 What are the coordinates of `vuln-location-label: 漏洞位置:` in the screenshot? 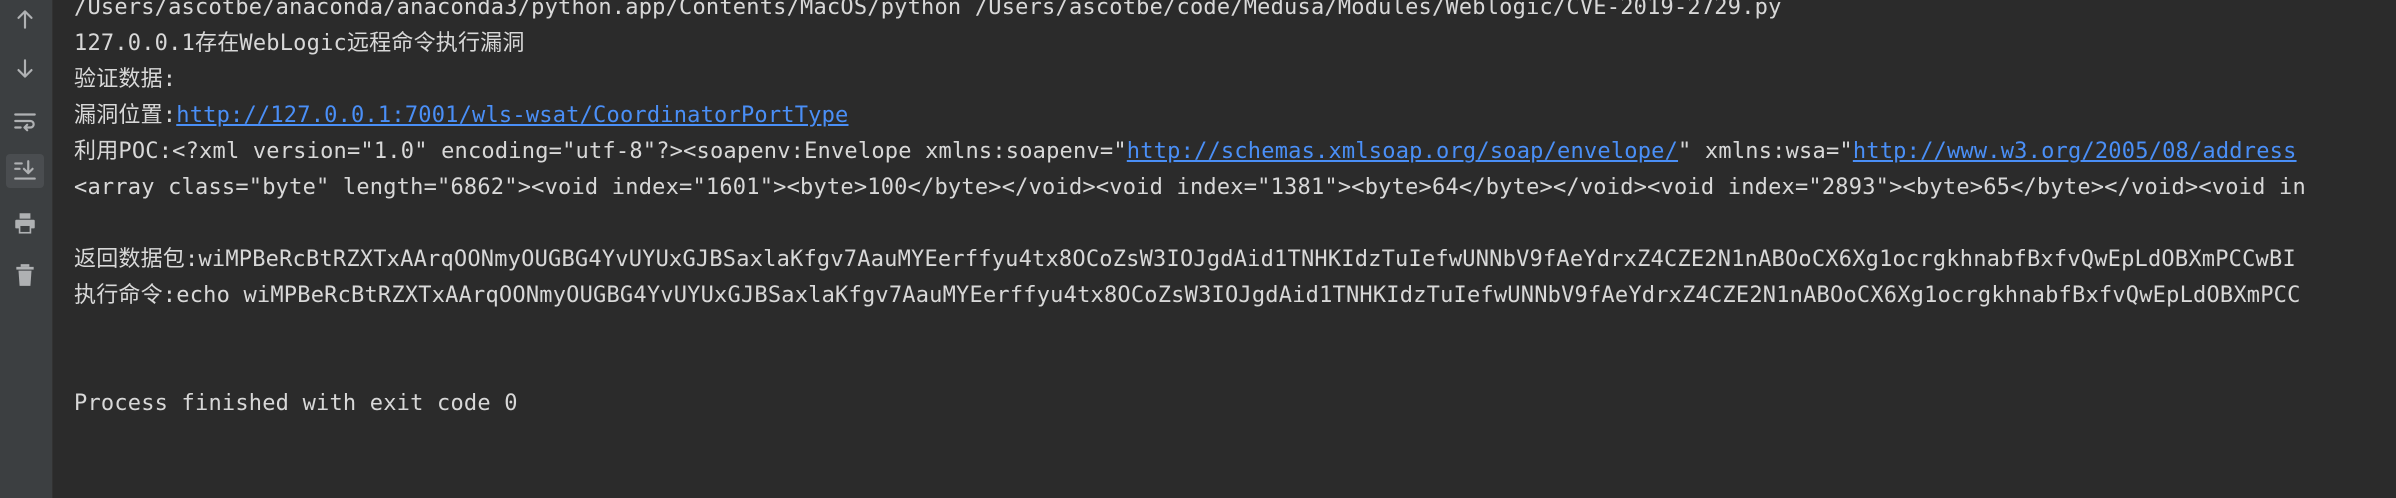 It's located at (125, 115).